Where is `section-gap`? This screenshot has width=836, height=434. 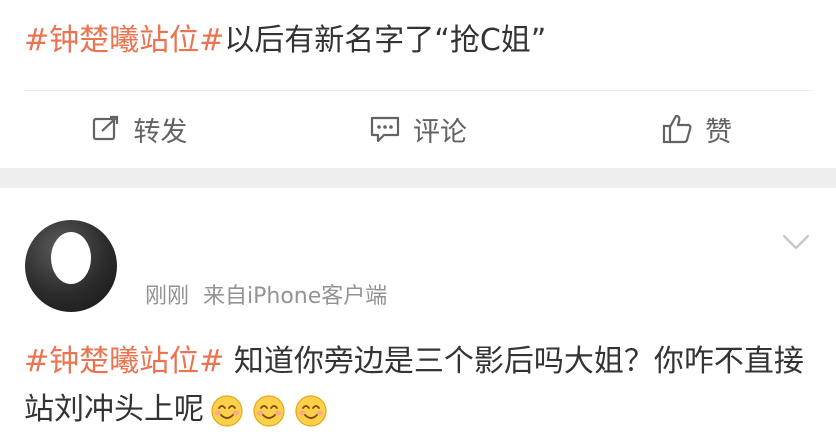
section-gap is located at coordinates (418, 178).